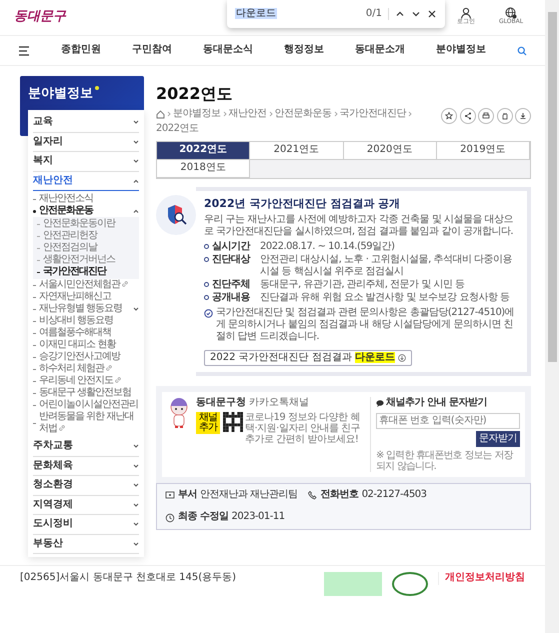  I want to click on fact-value: 동대문구, 유관기관, 관리주체, 전문가 및 시민 등, so click(362, 284).